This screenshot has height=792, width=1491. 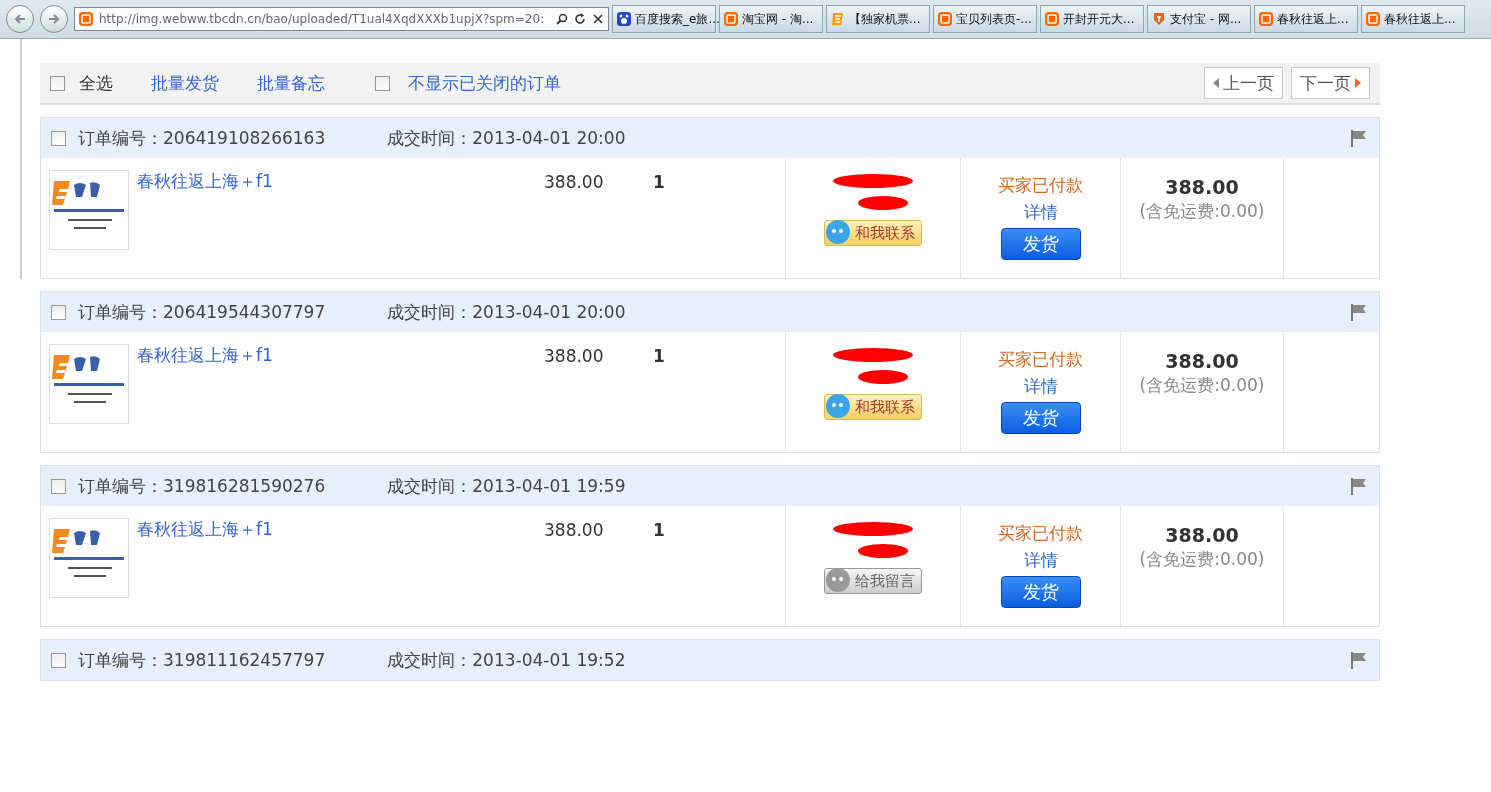 I want to click on order-number: 订单编号：206419544307797, so click(x=202, y=312).